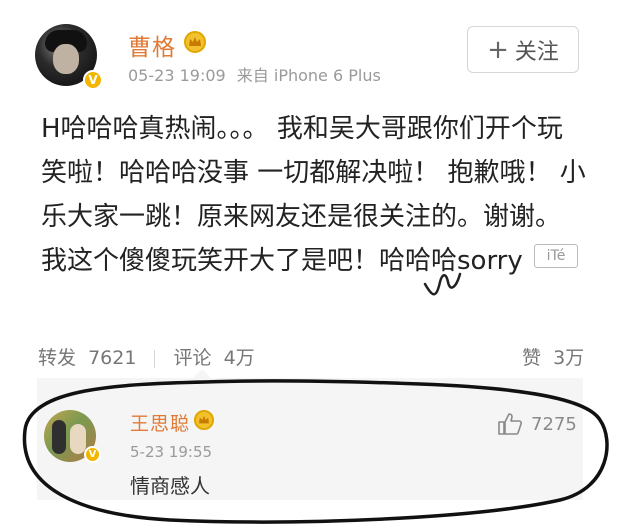  Describe the element at coordinates (536, 52) in the screenshot. I see `follow-label: 关注` at that location.